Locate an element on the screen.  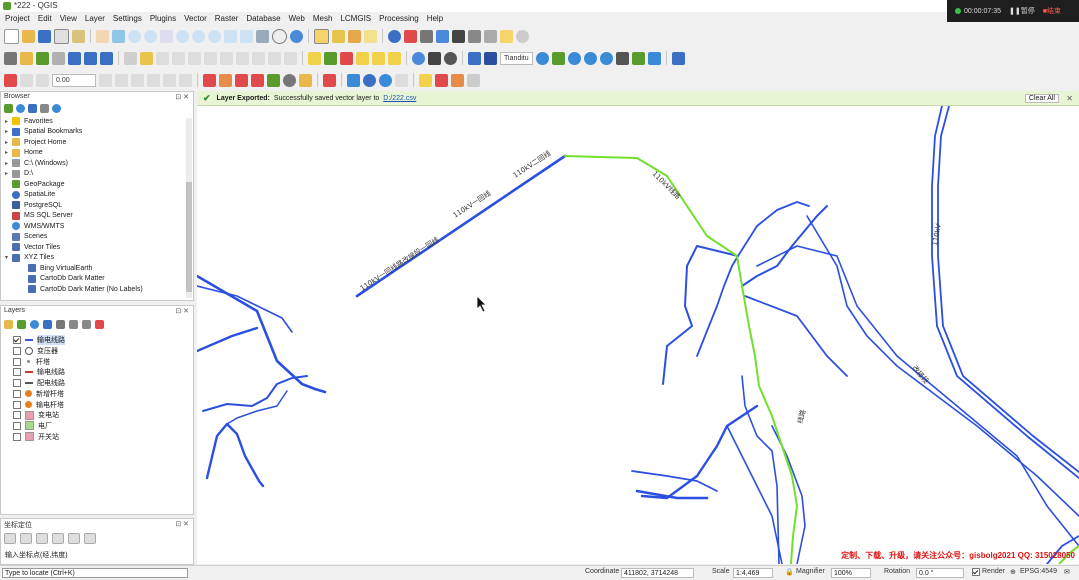
add-delimited-text-icon is located at coordinates (58, 58).